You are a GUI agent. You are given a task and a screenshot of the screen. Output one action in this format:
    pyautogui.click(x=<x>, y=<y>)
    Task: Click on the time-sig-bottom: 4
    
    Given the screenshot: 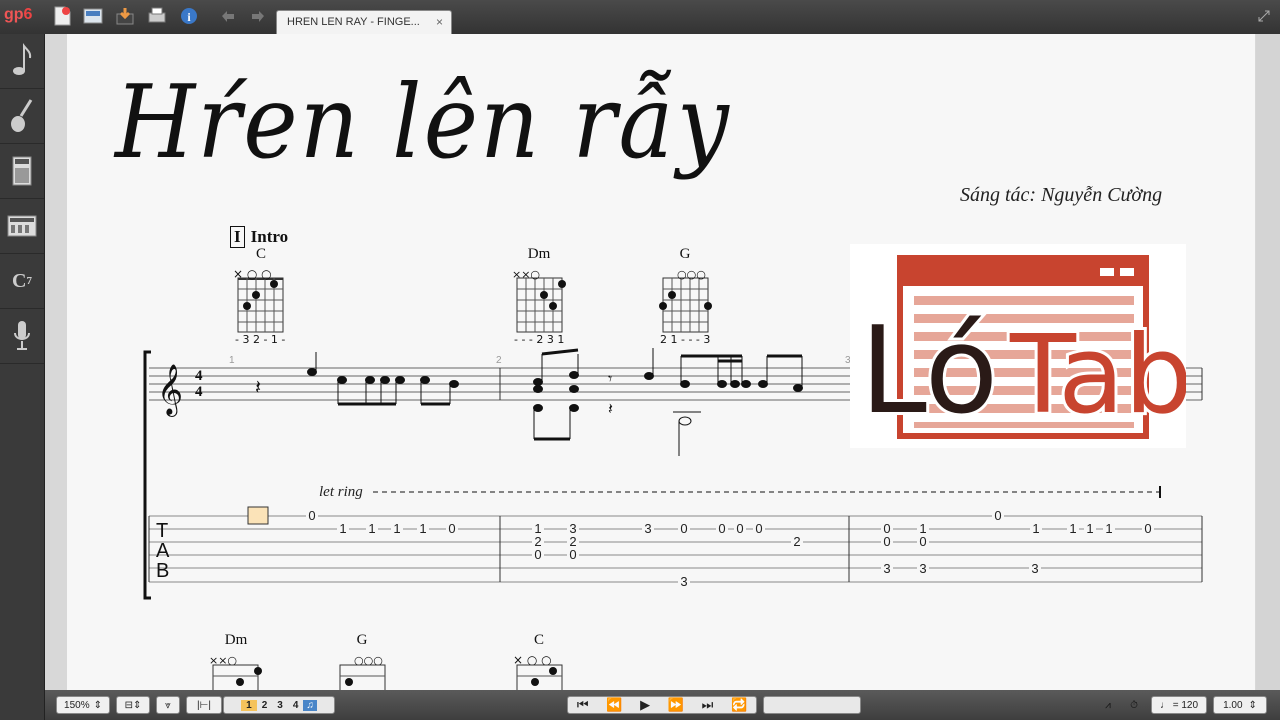 What is the action you would take?
    pyautogui.click(x=199, y=392)
    